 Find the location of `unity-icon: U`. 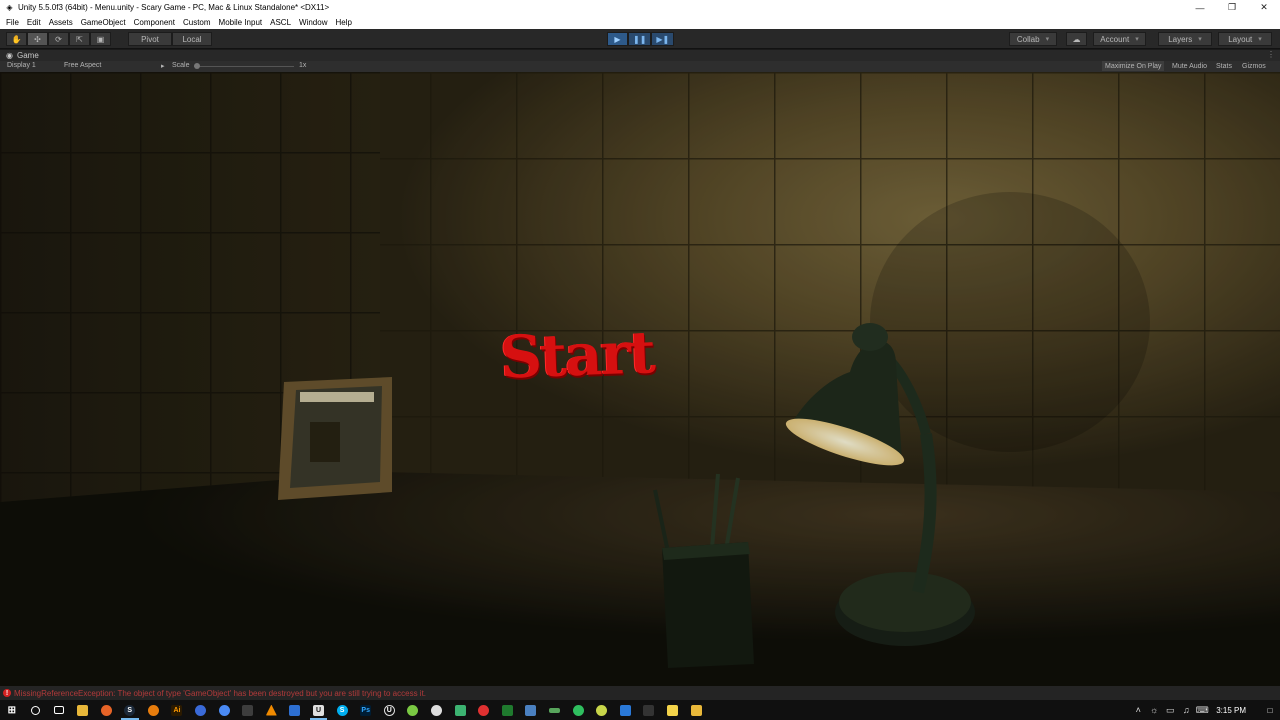

unity-icon: U is located at coordinates (319, 710).